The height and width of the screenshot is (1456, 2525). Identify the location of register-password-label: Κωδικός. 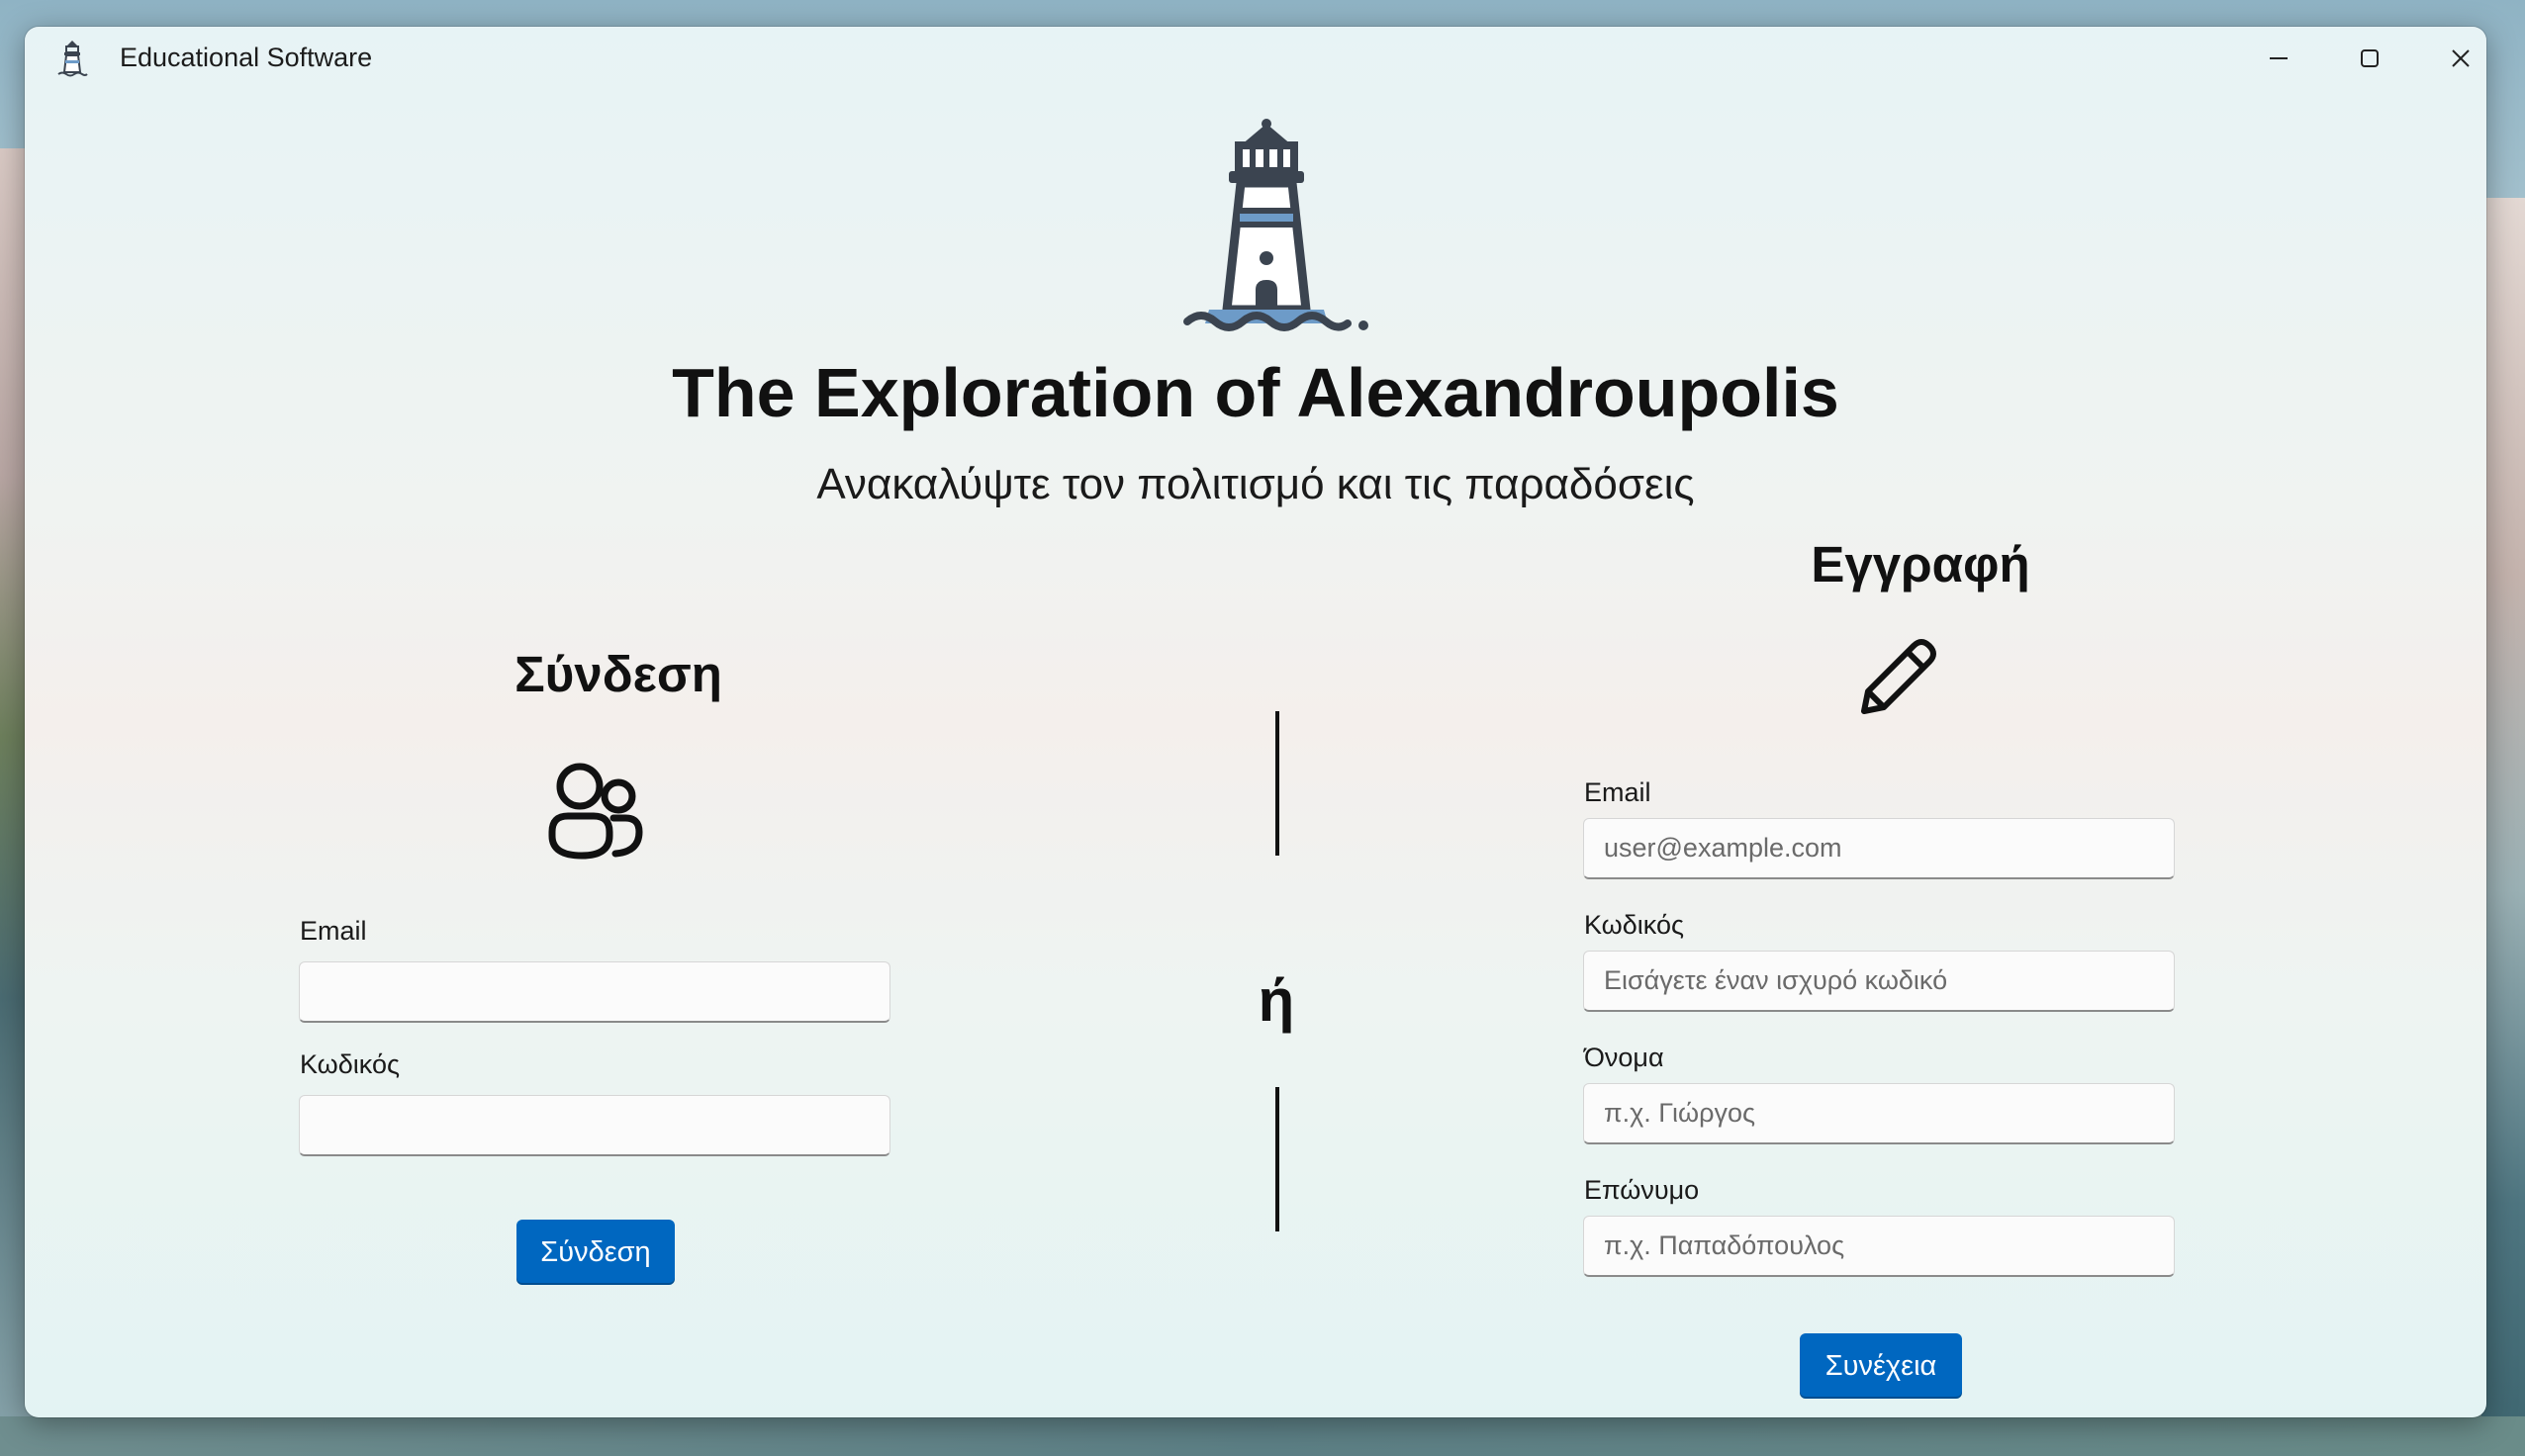
(1634, 925).